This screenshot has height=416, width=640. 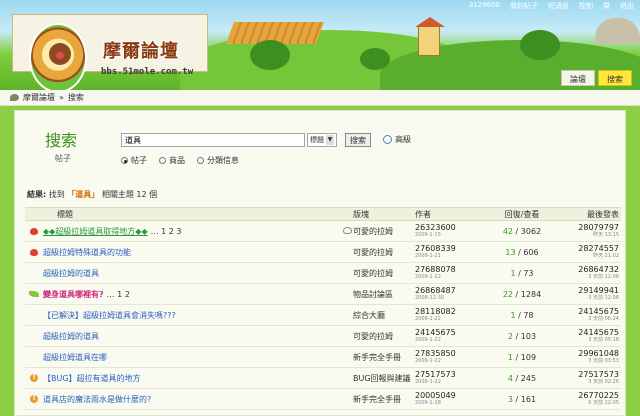 I want to click on search-input: 道具, so click(x=213, y=140).